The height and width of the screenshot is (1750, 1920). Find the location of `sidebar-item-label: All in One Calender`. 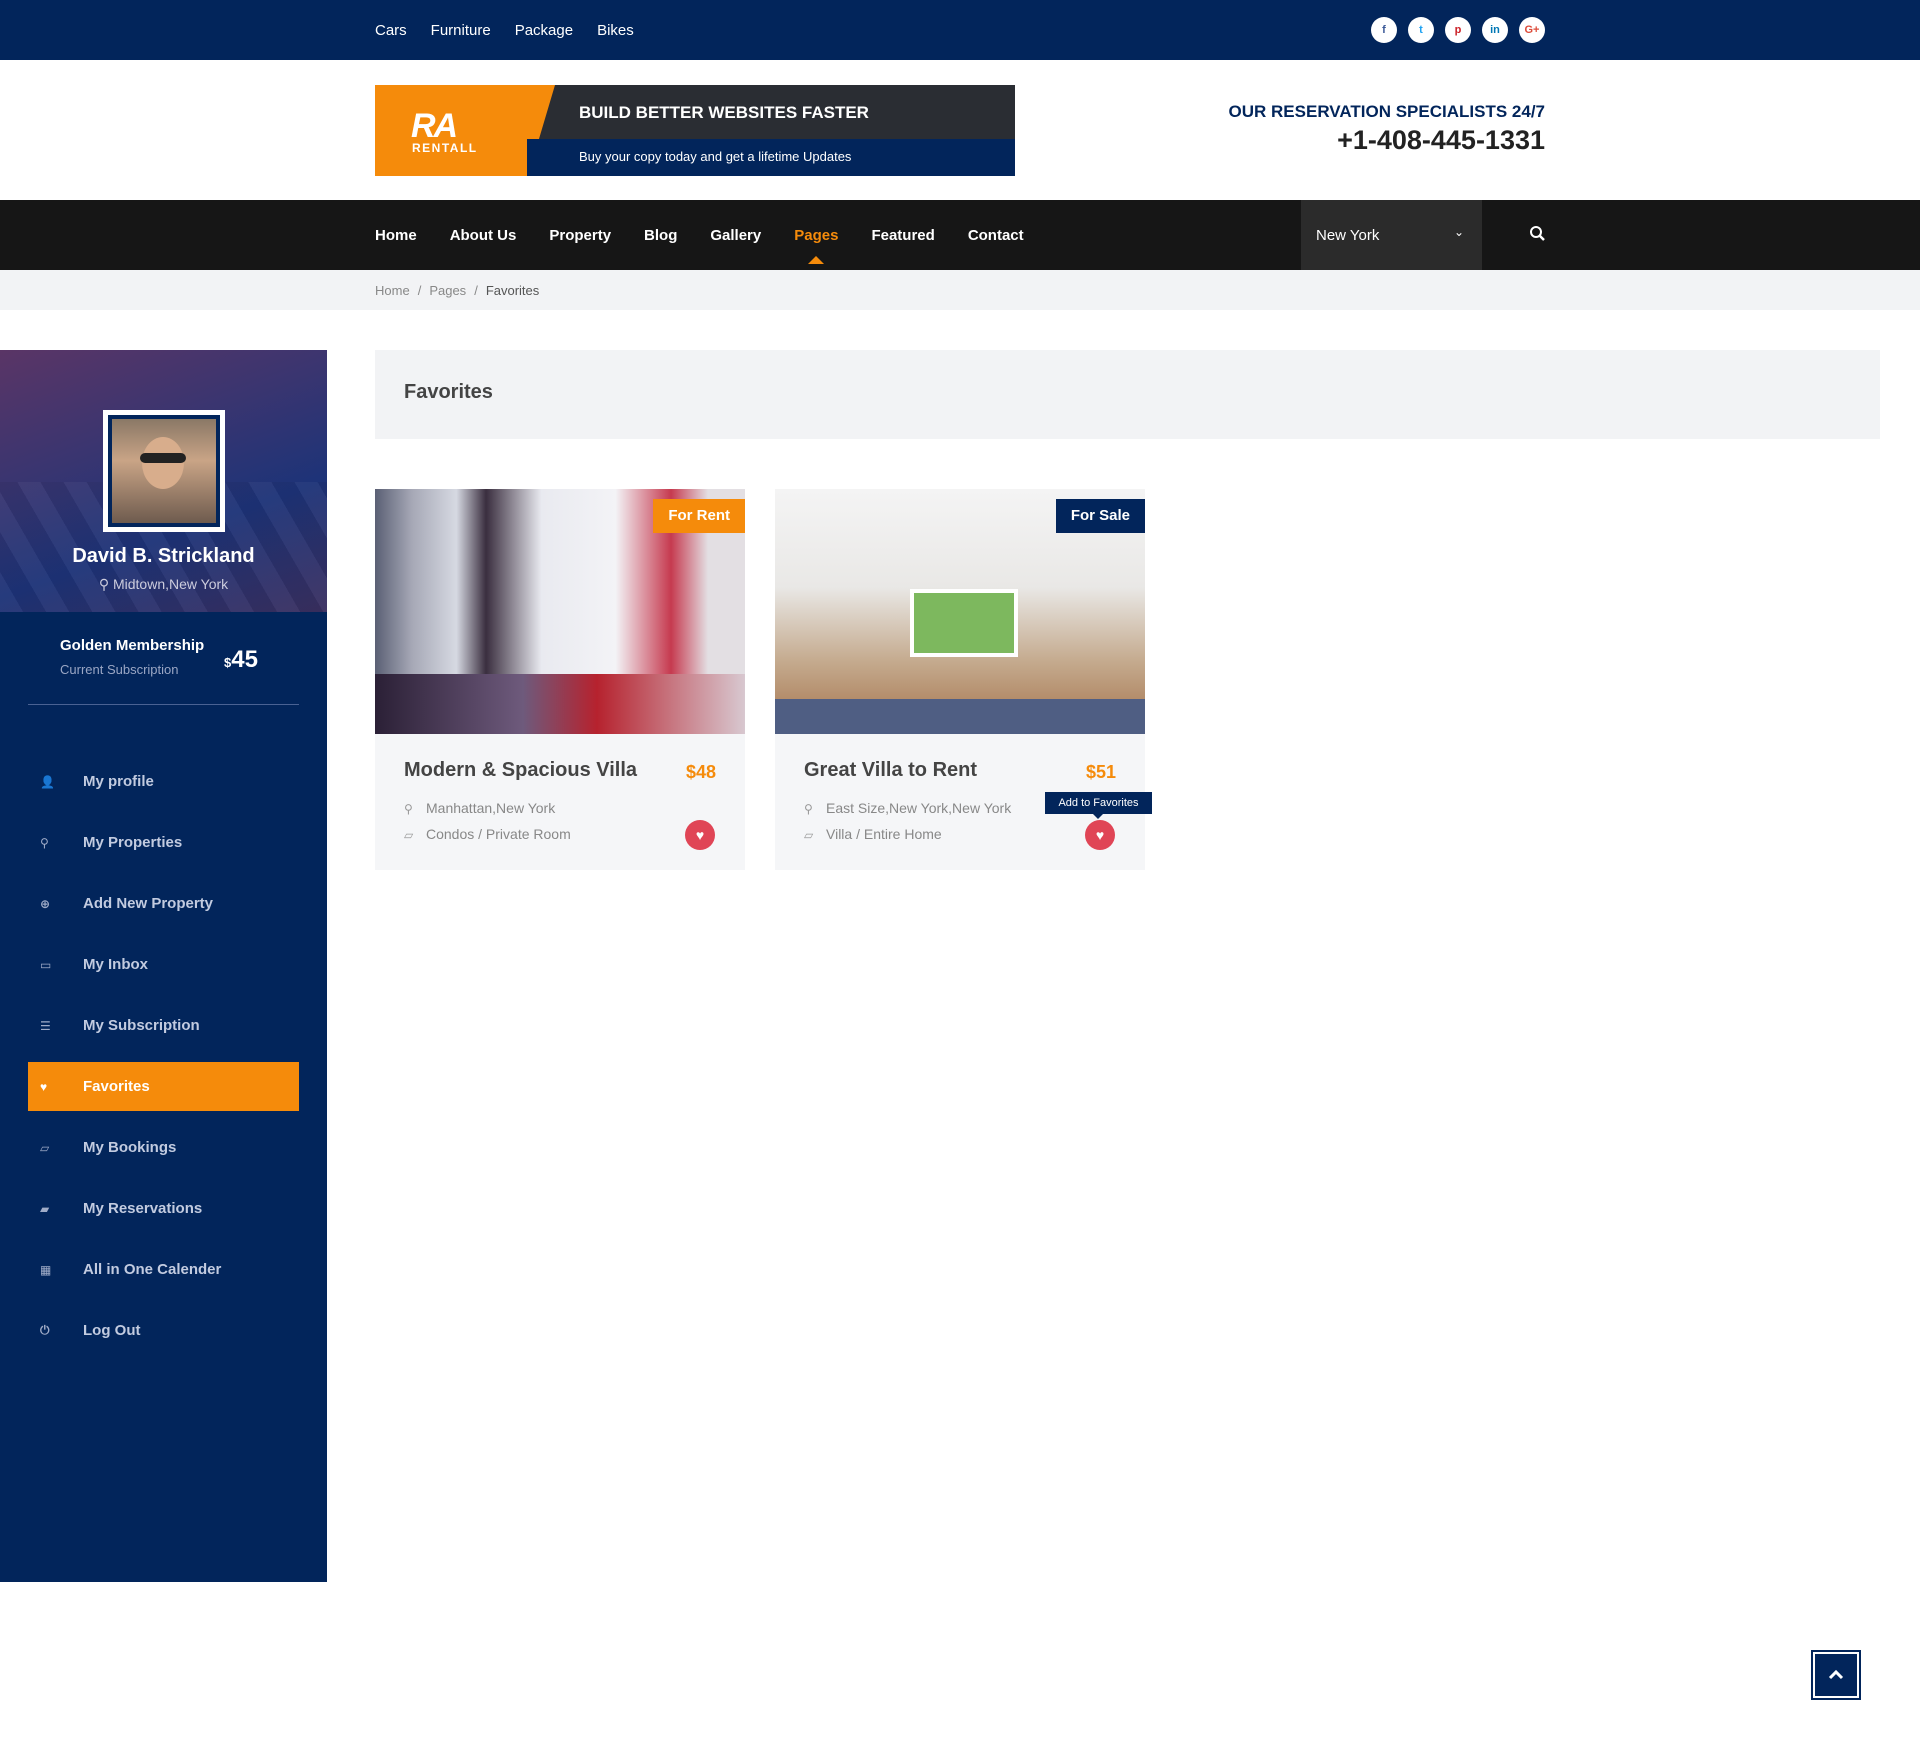

sidebar-item-label: All in One Calender is located at coordinates (152, 1269).